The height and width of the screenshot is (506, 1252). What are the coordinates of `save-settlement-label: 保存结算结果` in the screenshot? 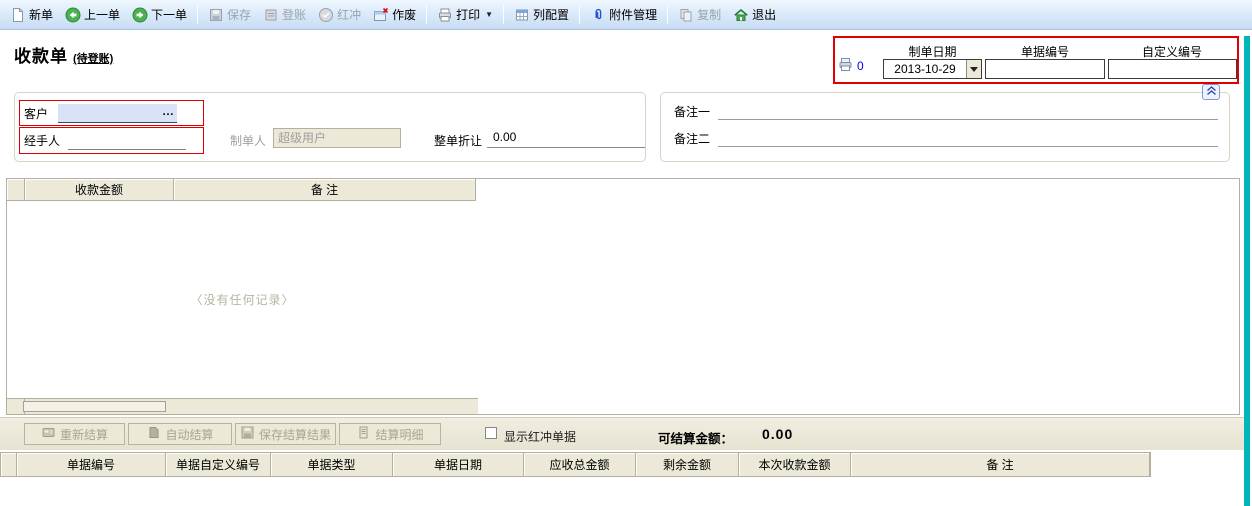 It's located at (294, 434).